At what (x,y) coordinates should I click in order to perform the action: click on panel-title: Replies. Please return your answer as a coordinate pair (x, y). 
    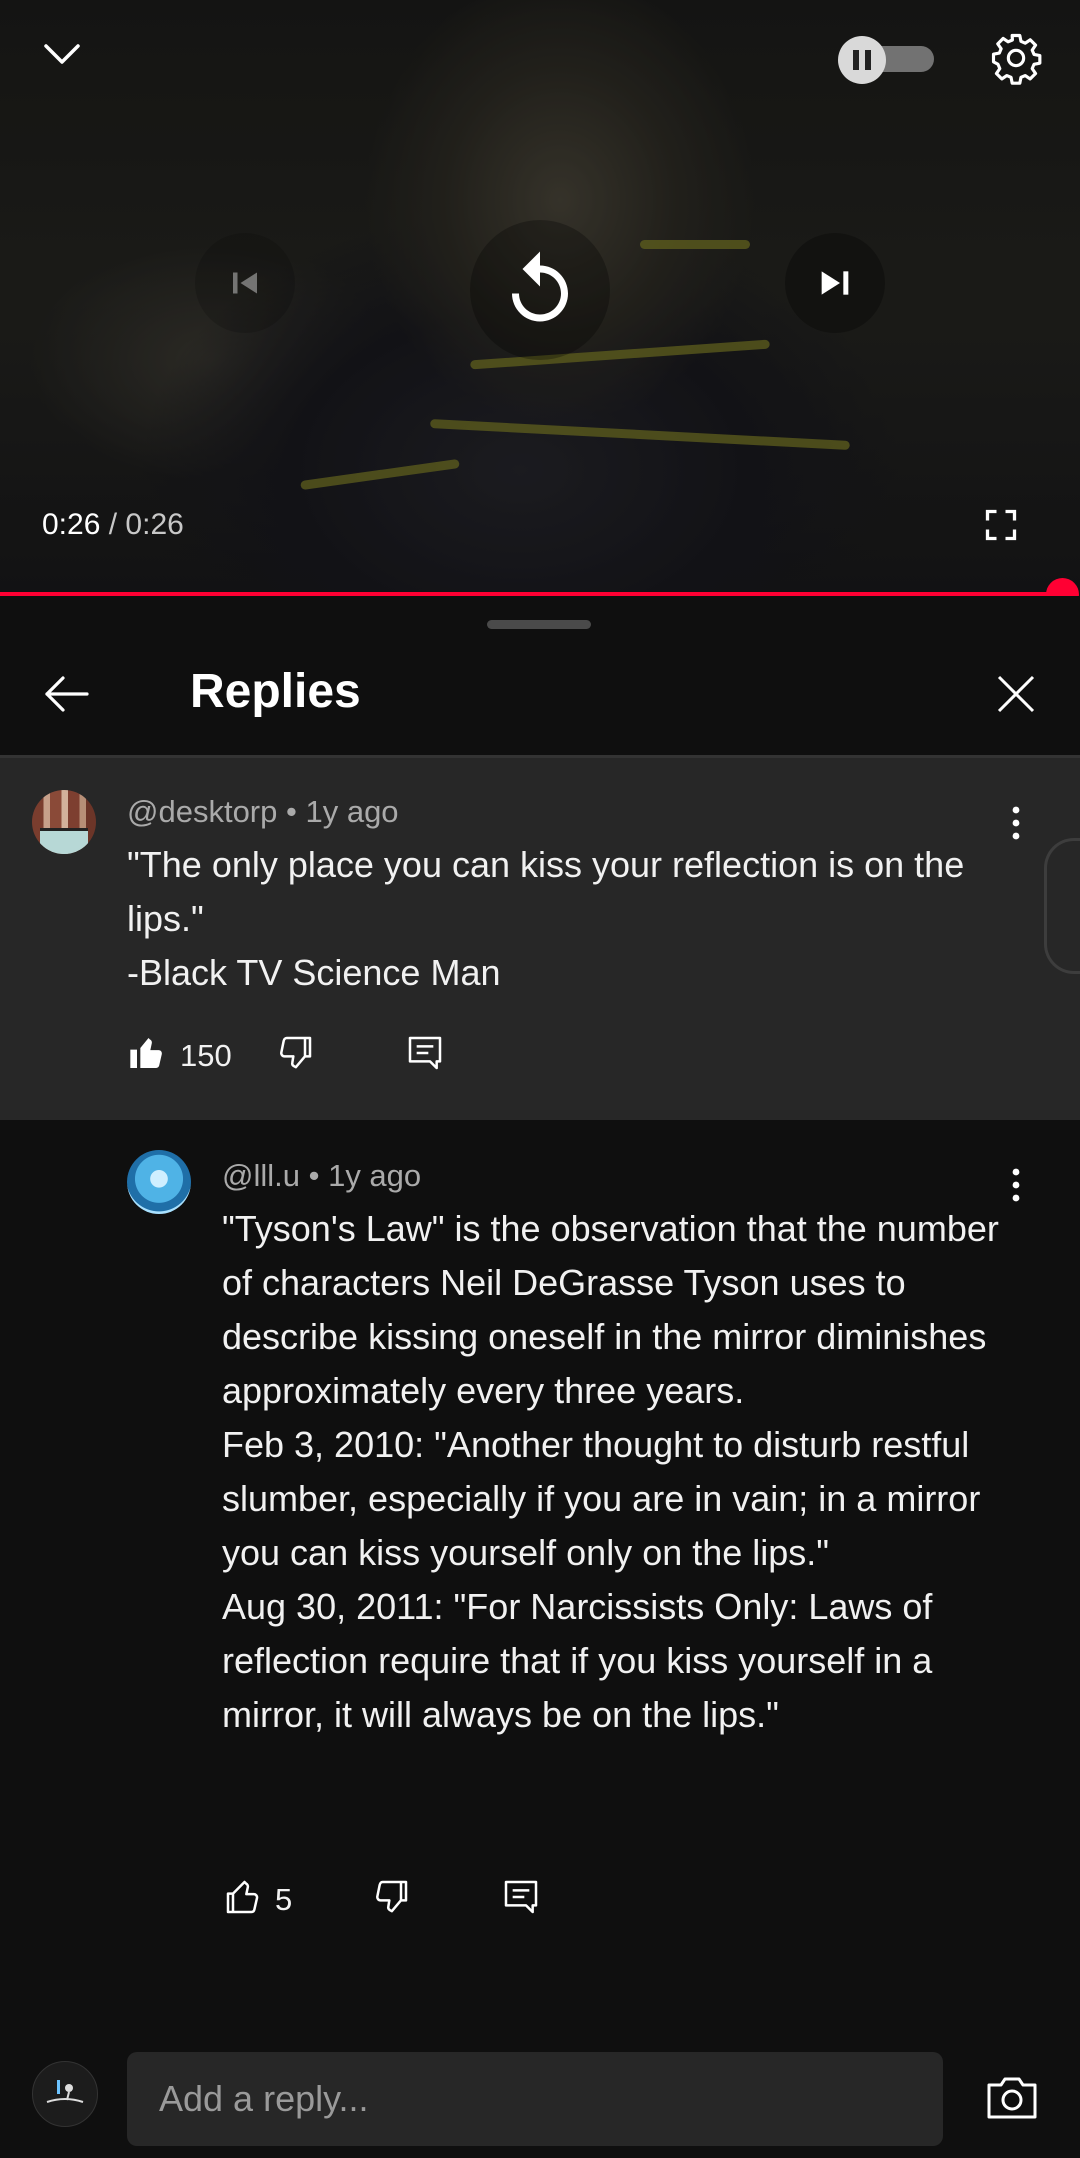
    Looking at the image, I should click on (275, 691).